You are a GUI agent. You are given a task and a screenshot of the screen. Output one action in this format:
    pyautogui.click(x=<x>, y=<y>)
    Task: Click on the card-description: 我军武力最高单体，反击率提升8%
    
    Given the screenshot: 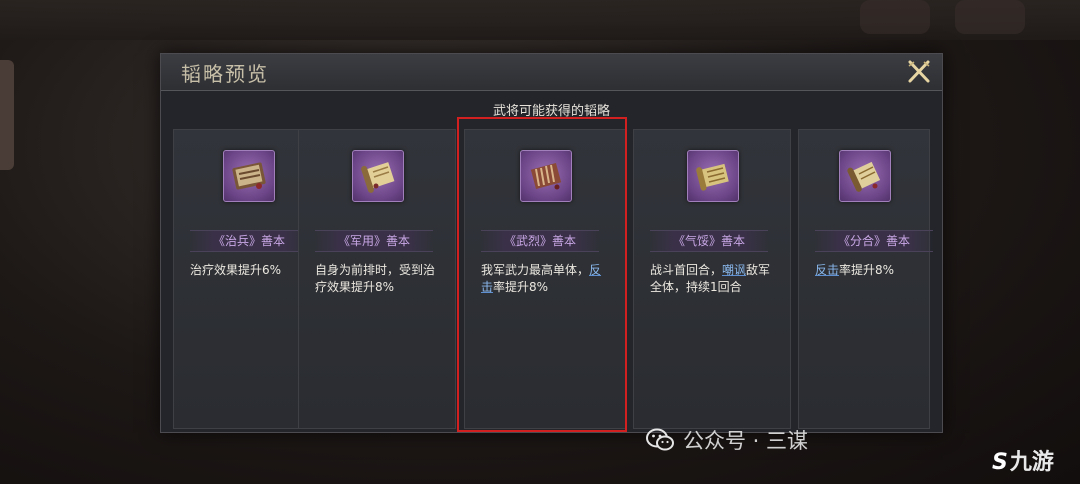 What is the action you would take?
    pyautogui.click(x=543, y=279)
    